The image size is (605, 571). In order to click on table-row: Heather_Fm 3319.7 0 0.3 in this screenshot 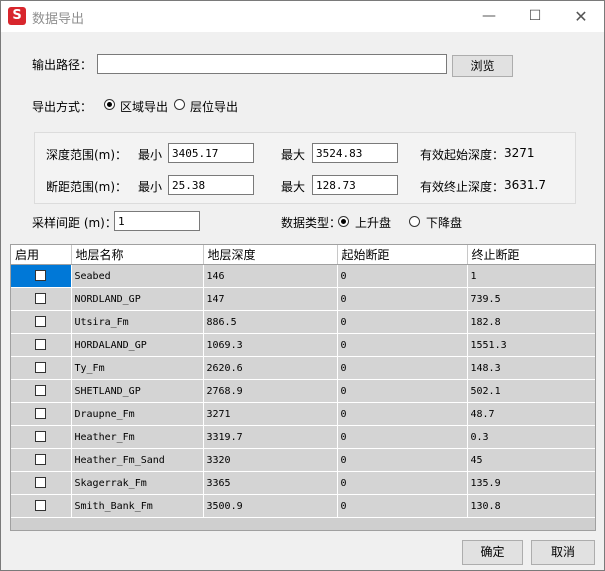, I will do `click(303, 437)`.